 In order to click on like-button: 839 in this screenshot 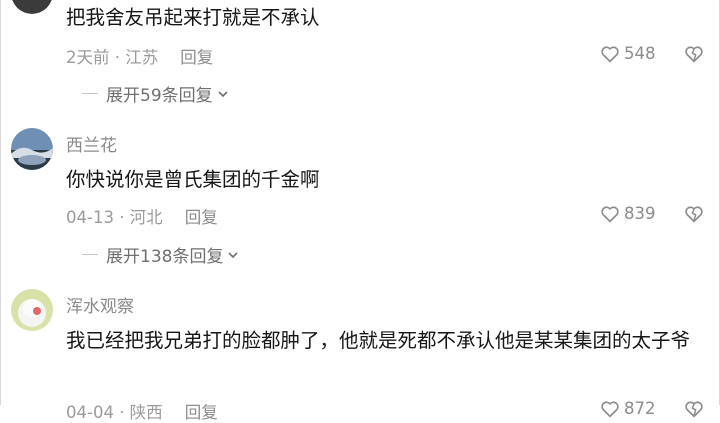, I will do `click(628, 213)`.